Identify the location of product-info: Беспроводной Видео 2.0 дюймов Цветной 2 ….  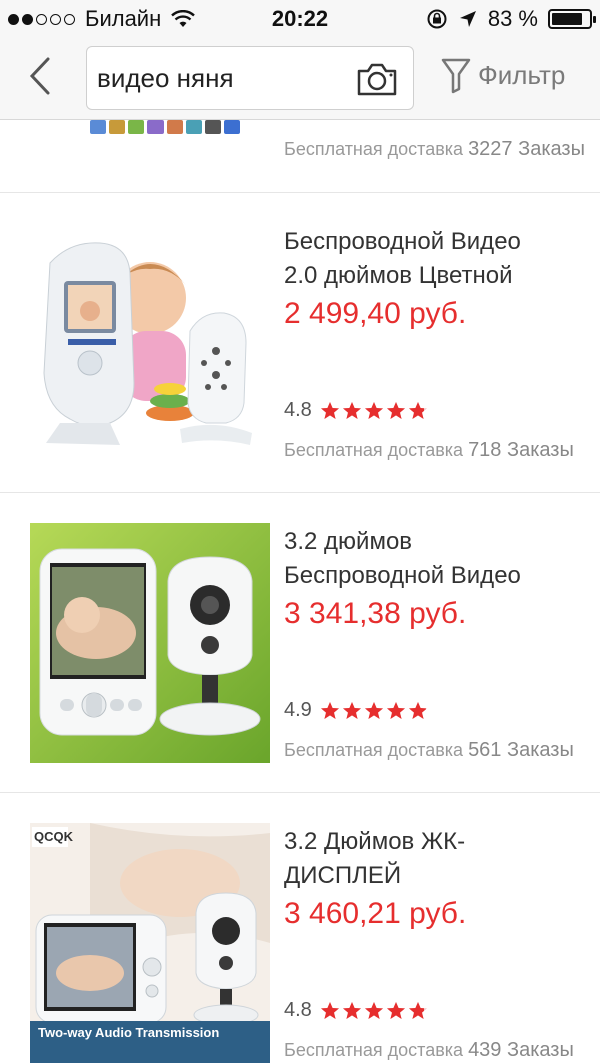
(434, 278).